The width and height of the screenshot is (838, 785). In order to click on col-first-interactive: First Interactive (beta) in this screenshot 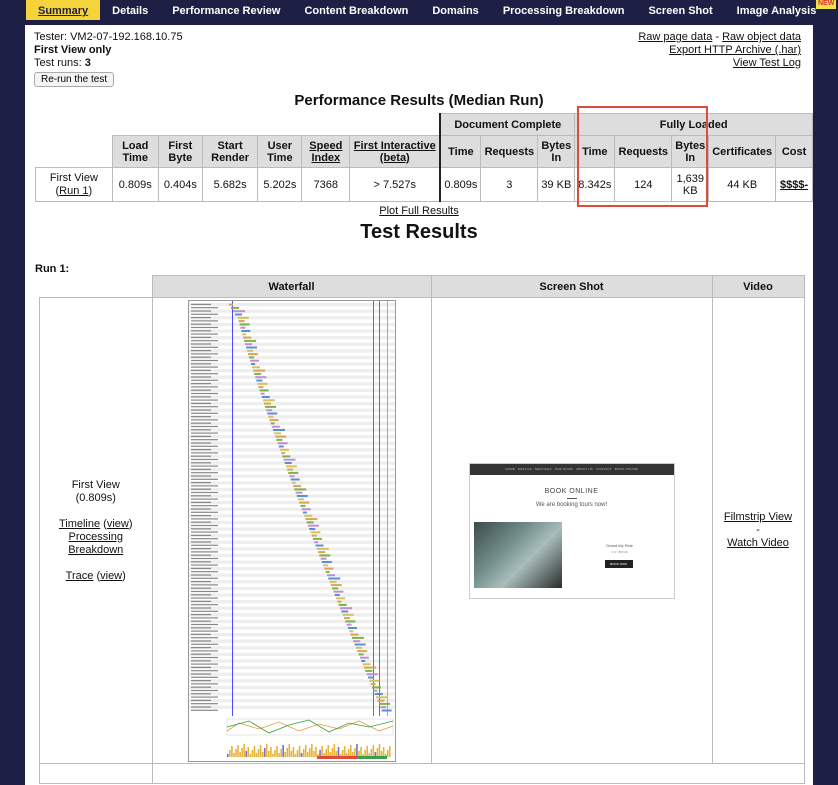, I will do `click(395, 151)`.